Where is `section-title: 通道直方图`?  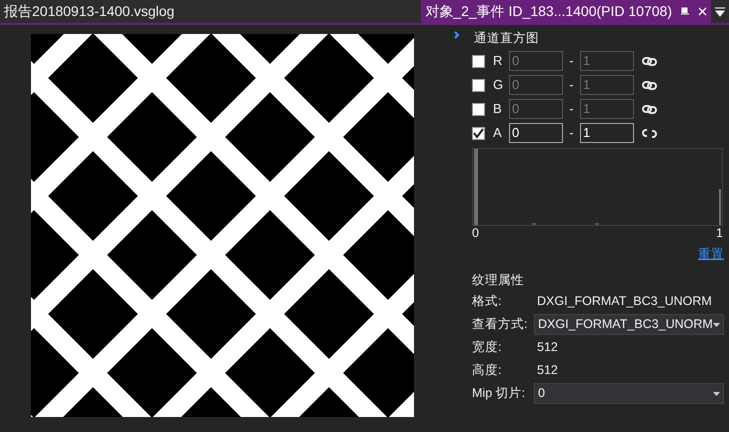 section-title: 通道直方图 is located at coordinates (506, 38).